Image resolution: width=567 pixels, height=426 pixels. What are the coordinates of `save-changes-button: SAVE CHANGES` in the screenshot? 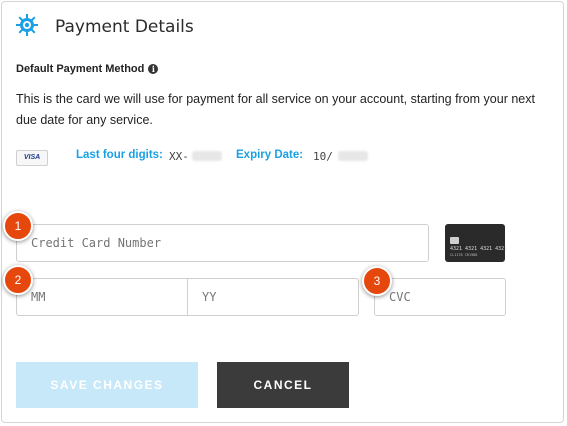 It's located at (107, 385).